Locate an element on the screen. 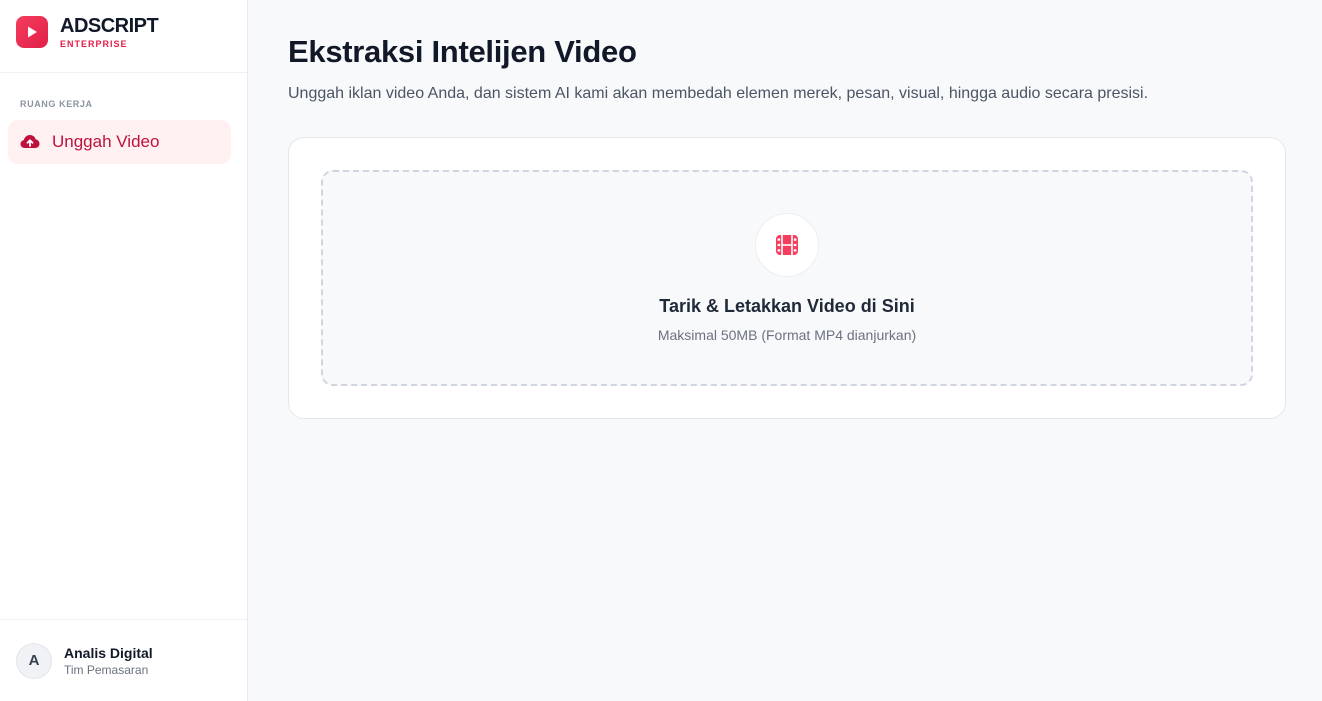  dropzone-hint: Maksimal 50MB (Format MP4 dianjurkan) is located at coordinates (787, 335).